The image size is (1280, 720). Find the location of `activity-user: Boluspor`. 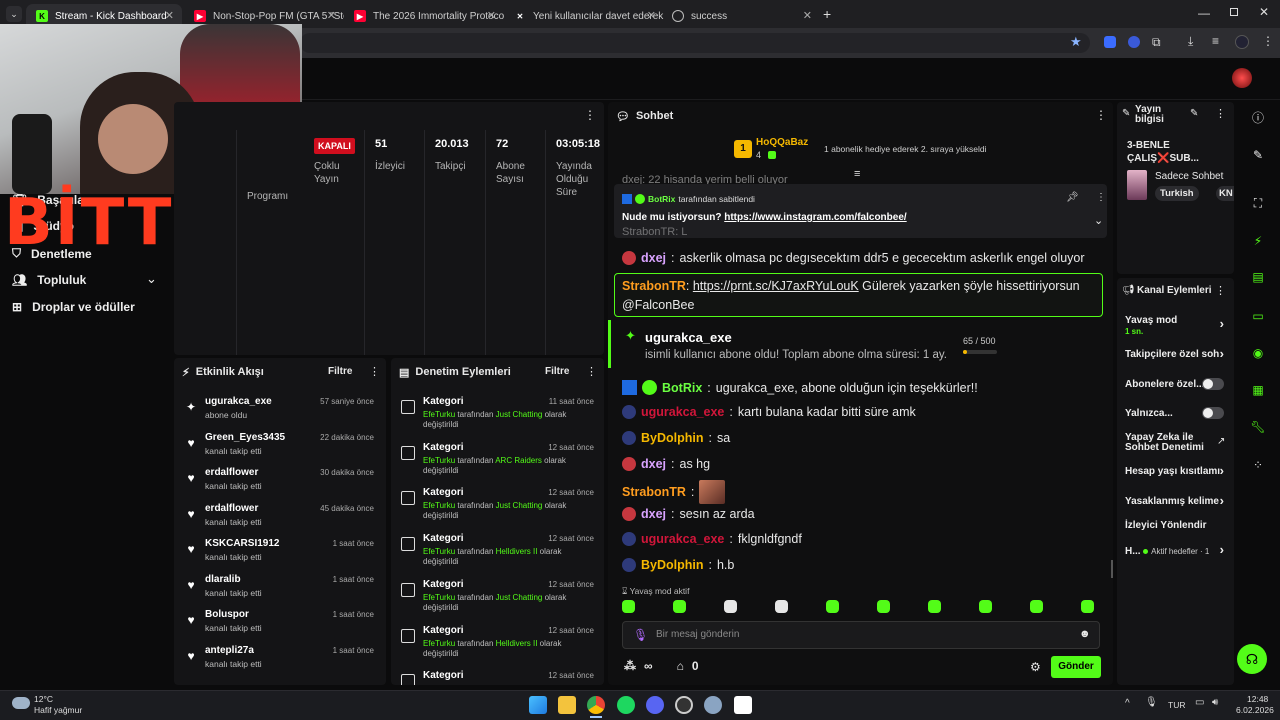

activity-user: Boluspor is located at coordinates (227, 614).